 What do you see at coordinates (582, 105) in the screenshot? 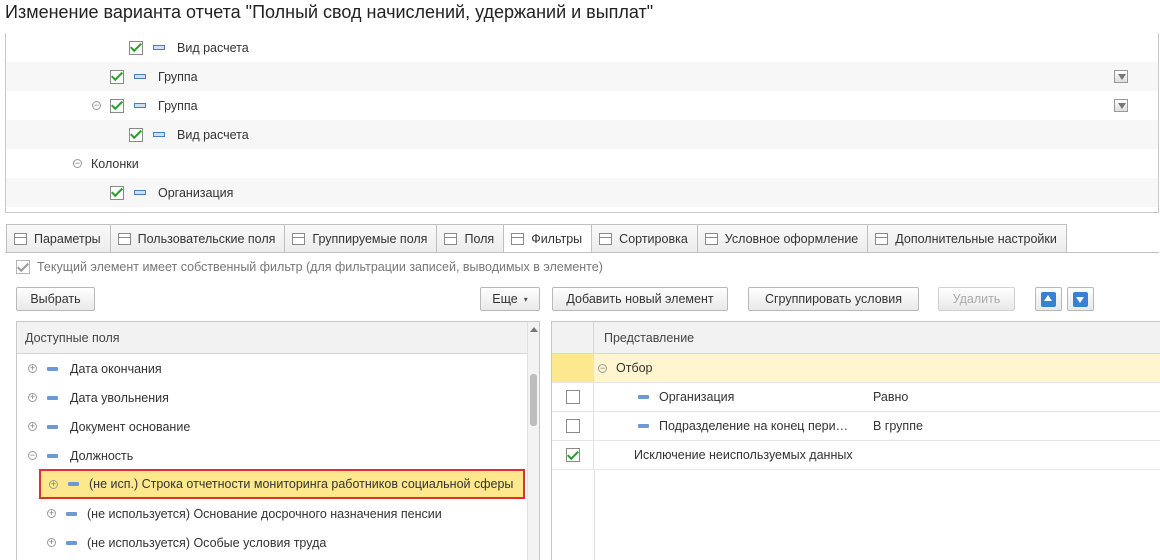
I see `tree-row: − Группа` at bounding box center [582, 105].